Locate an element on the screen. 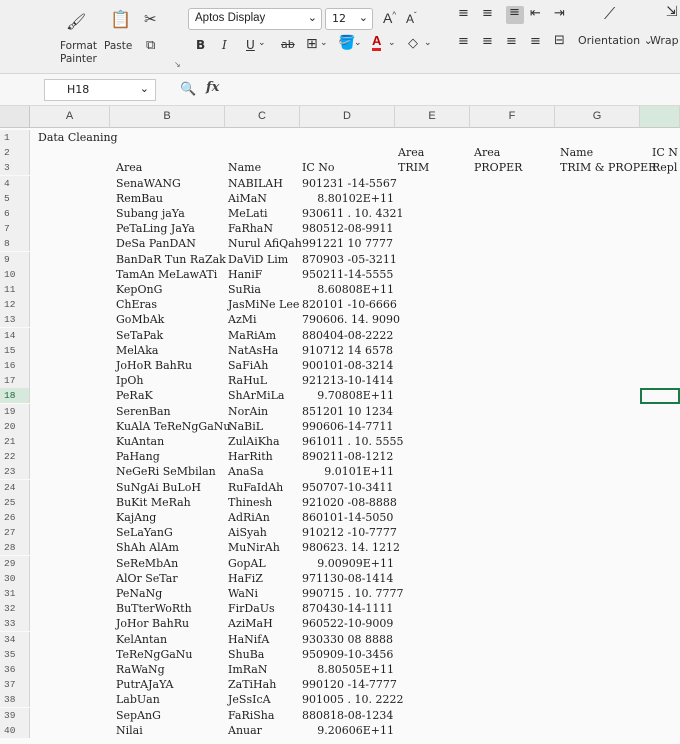  cell-b21: KuAntan is located at coordinates (140, 441).